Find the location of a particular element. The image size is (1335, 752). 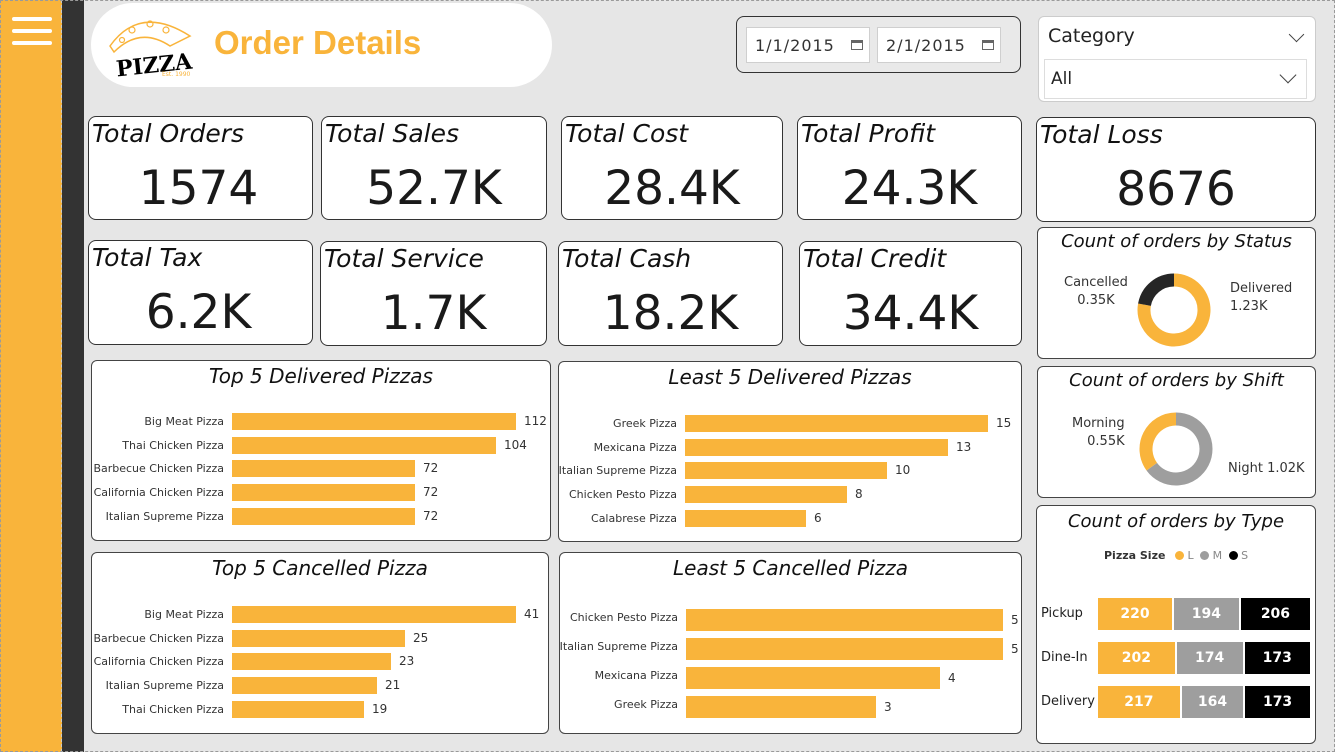

pizza-logo: PIZZA Est. 1990 is located at coordinates (147, 45).